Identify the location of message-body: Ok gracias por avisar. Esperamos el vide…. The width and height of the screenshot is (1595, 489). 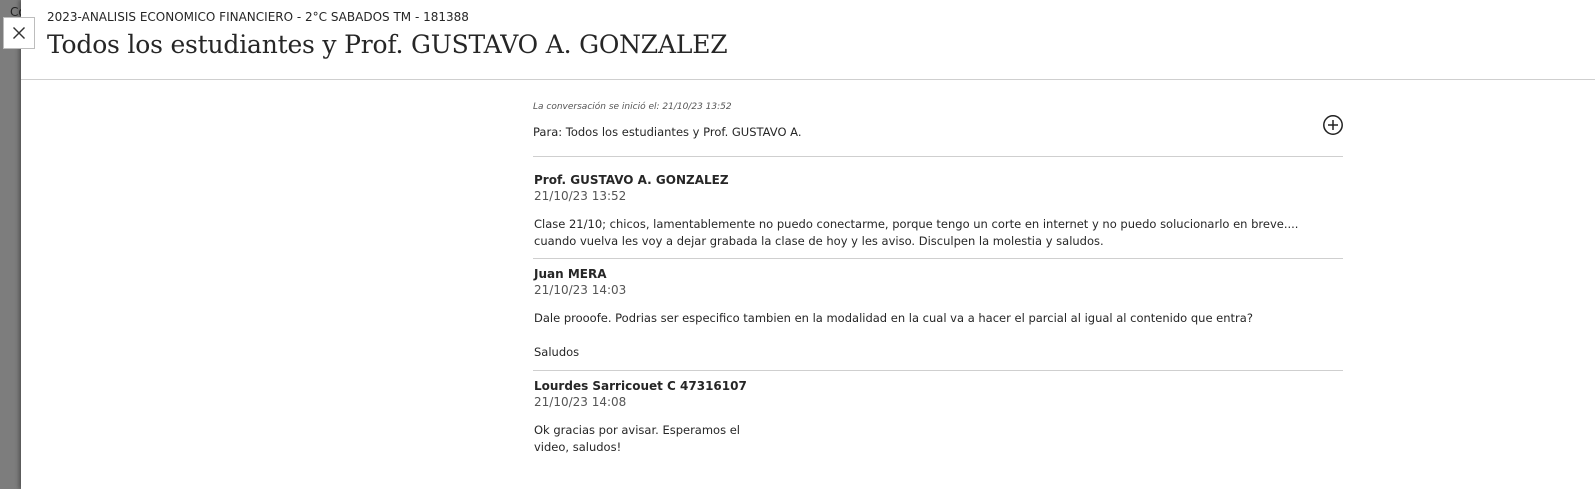
(934, 438).